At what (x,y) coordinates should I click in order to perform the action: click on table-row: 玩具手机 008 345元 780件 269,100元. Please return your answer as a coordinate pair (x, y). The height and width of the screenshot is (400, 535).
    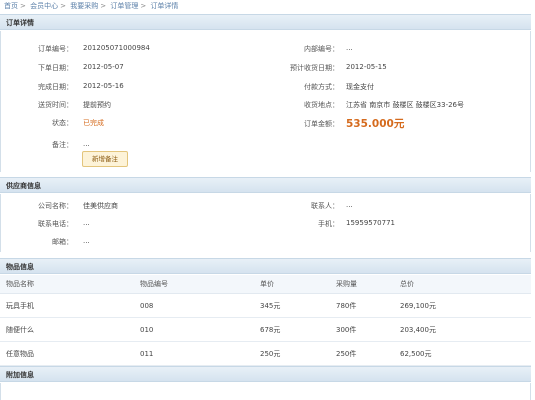
    Looking at the image, I should click on (265, 305).